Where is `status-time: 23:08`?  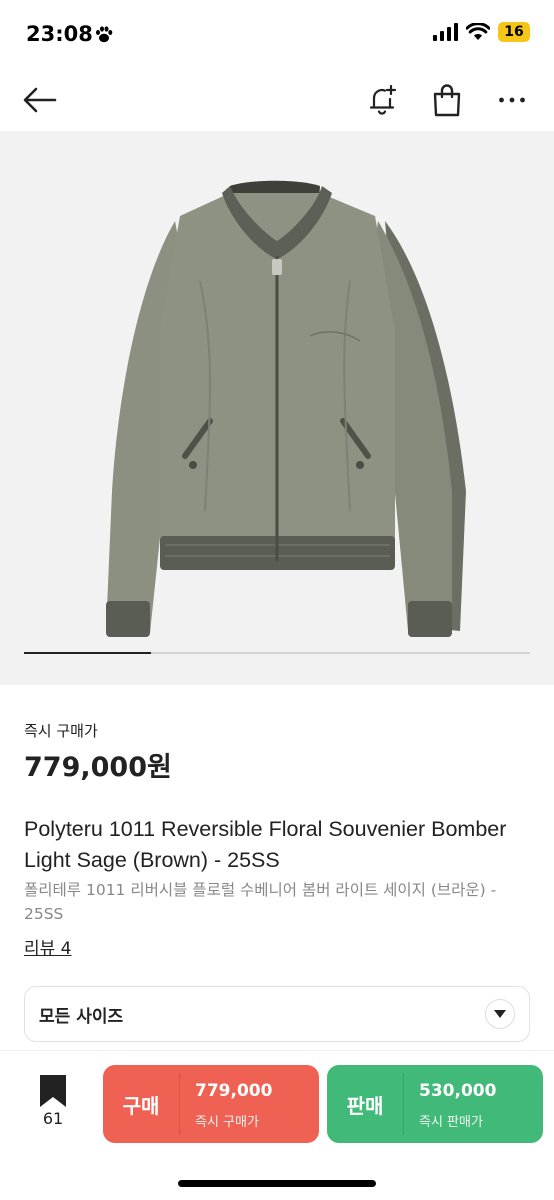
status-time: 23:08 is located at coordinates (59, 34).